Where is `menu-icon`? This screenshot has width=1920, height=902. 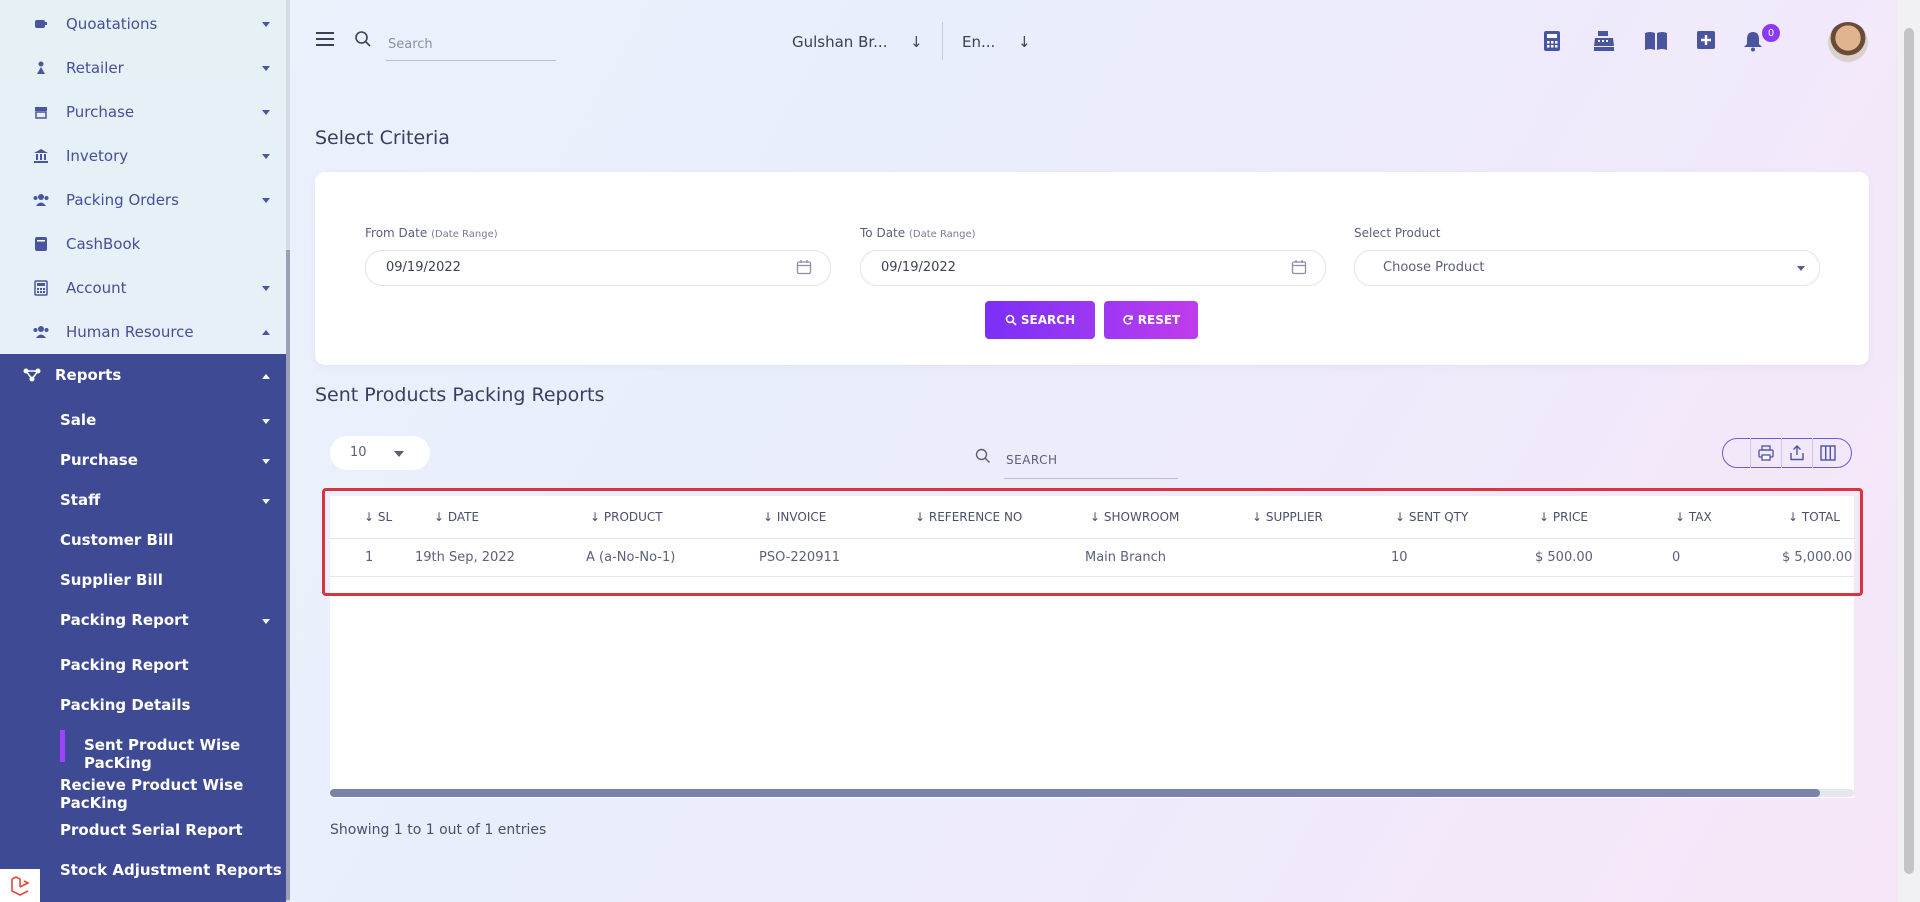 menu-icon is located at coordinates (325, 39).